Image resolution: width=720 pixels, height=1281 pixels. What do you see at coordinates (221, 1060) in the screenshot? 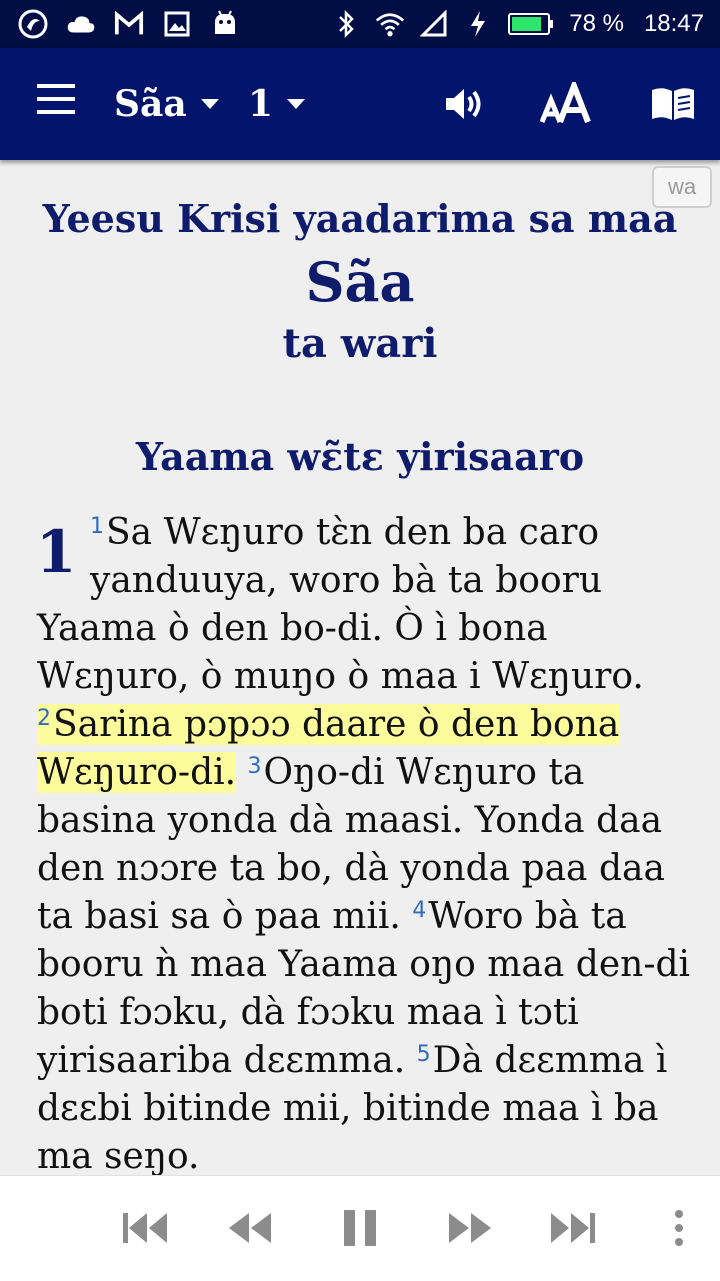
I see `verse-text: yirisaariba dɛɛmma.` at bounding box center [221, 1060].